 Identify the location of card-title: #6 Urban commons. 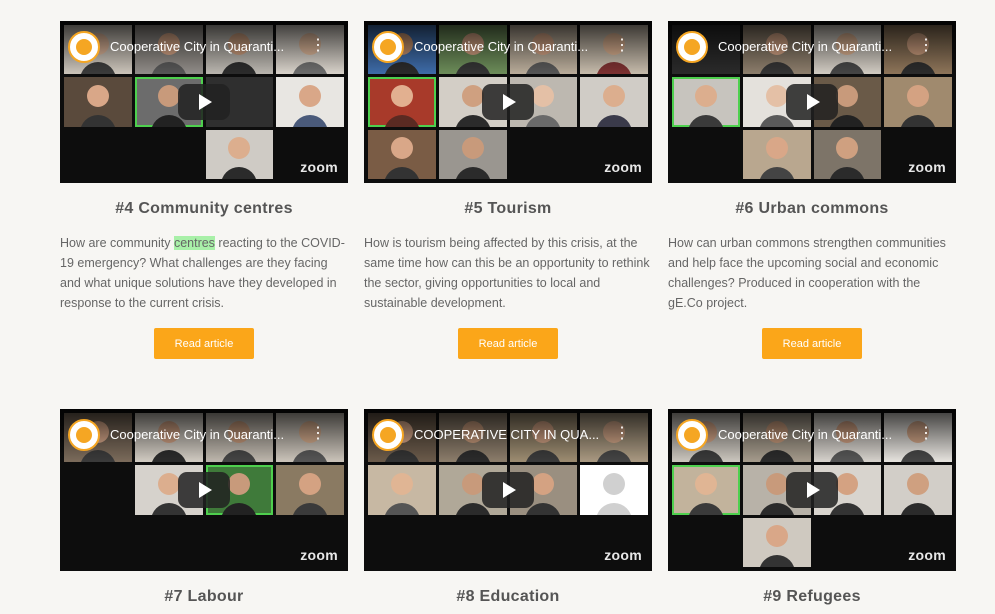
(812, 208).